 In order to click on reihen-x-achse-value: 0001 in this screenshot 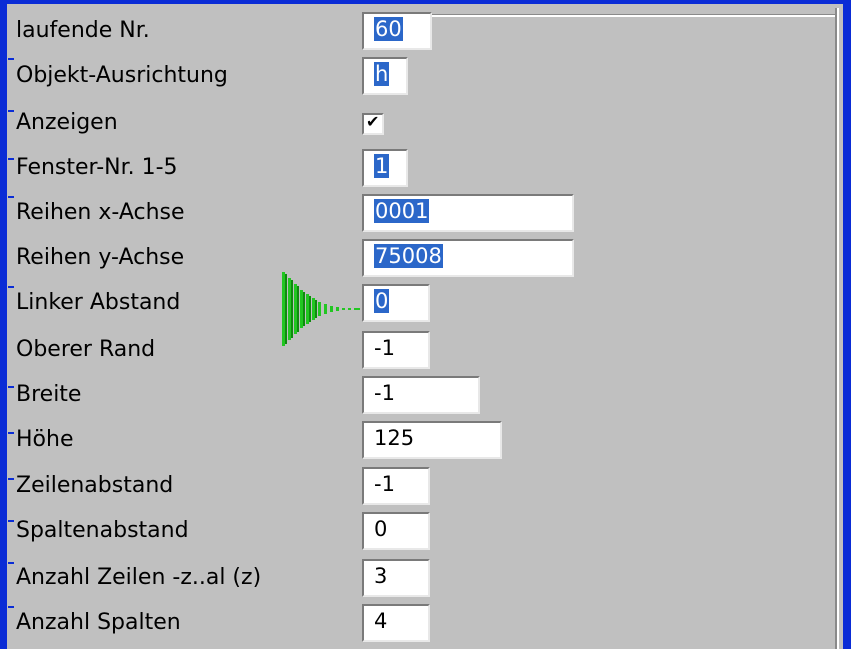, I will do `click(402, 211)`.